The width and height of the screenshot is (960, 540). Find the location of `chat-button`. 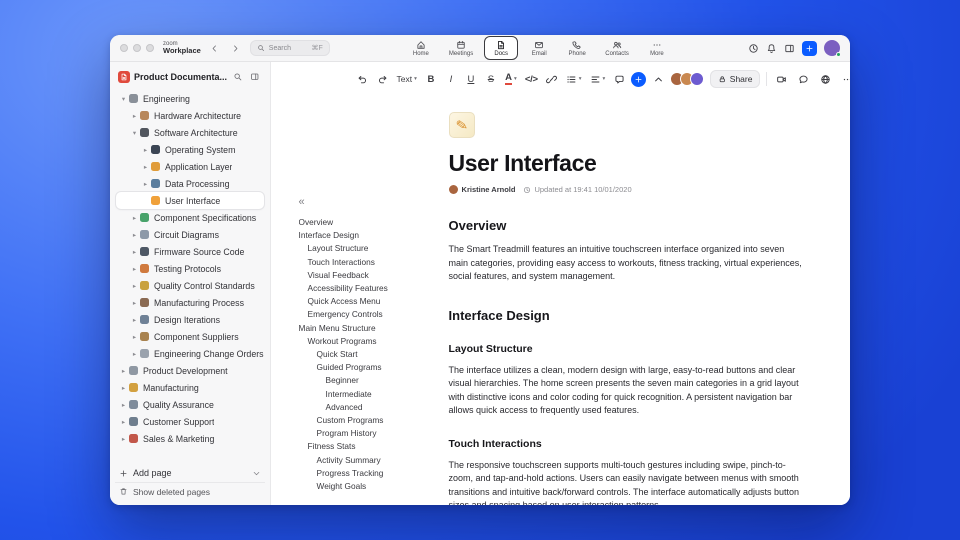

chat-button is located at coordinates (803, 79).